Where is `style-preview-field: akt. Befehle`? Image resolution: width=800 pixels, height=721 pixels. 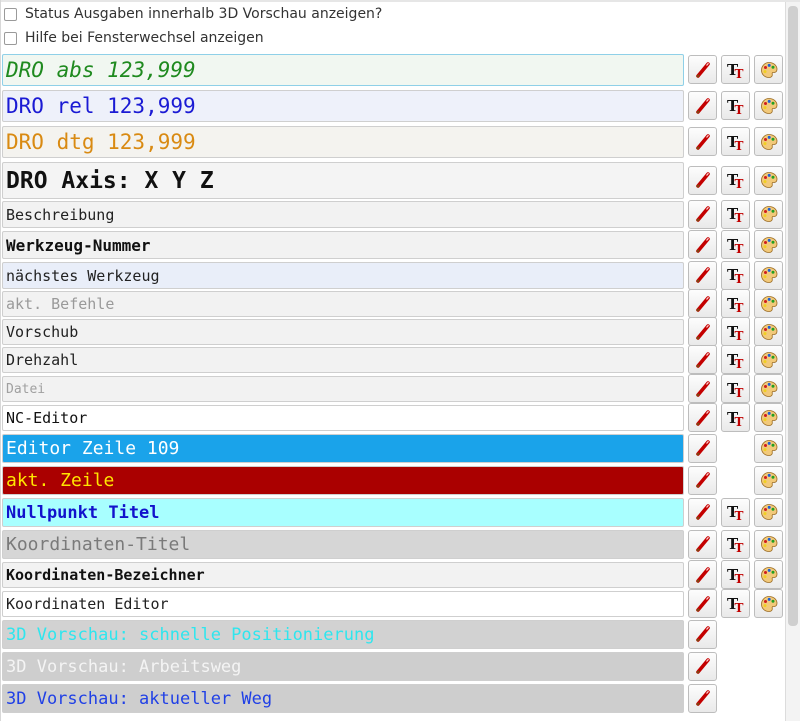
style-preview-field: akt. Befehle is located at coordinates (343, 304).